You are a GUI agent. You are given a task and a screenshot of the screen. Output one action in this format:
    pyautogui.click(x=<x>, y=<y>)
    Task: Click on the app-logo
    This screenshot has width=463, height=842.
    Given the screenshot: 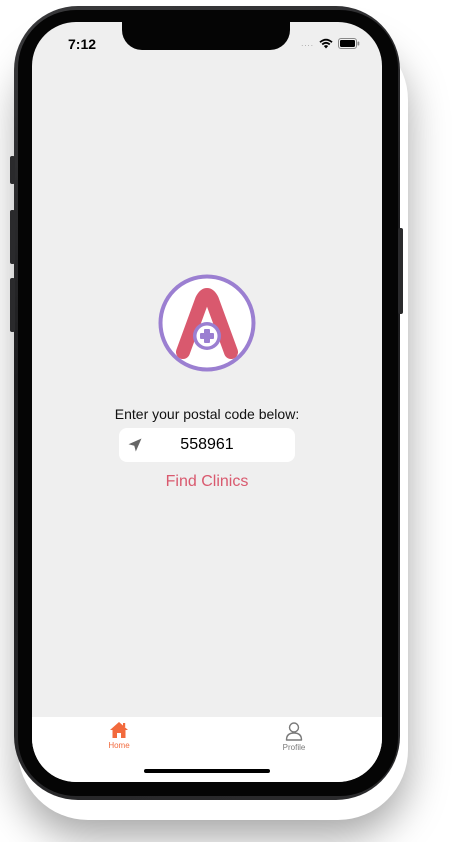 What is the action you would take?
    pyautogui.click(x=207, y=323)
    